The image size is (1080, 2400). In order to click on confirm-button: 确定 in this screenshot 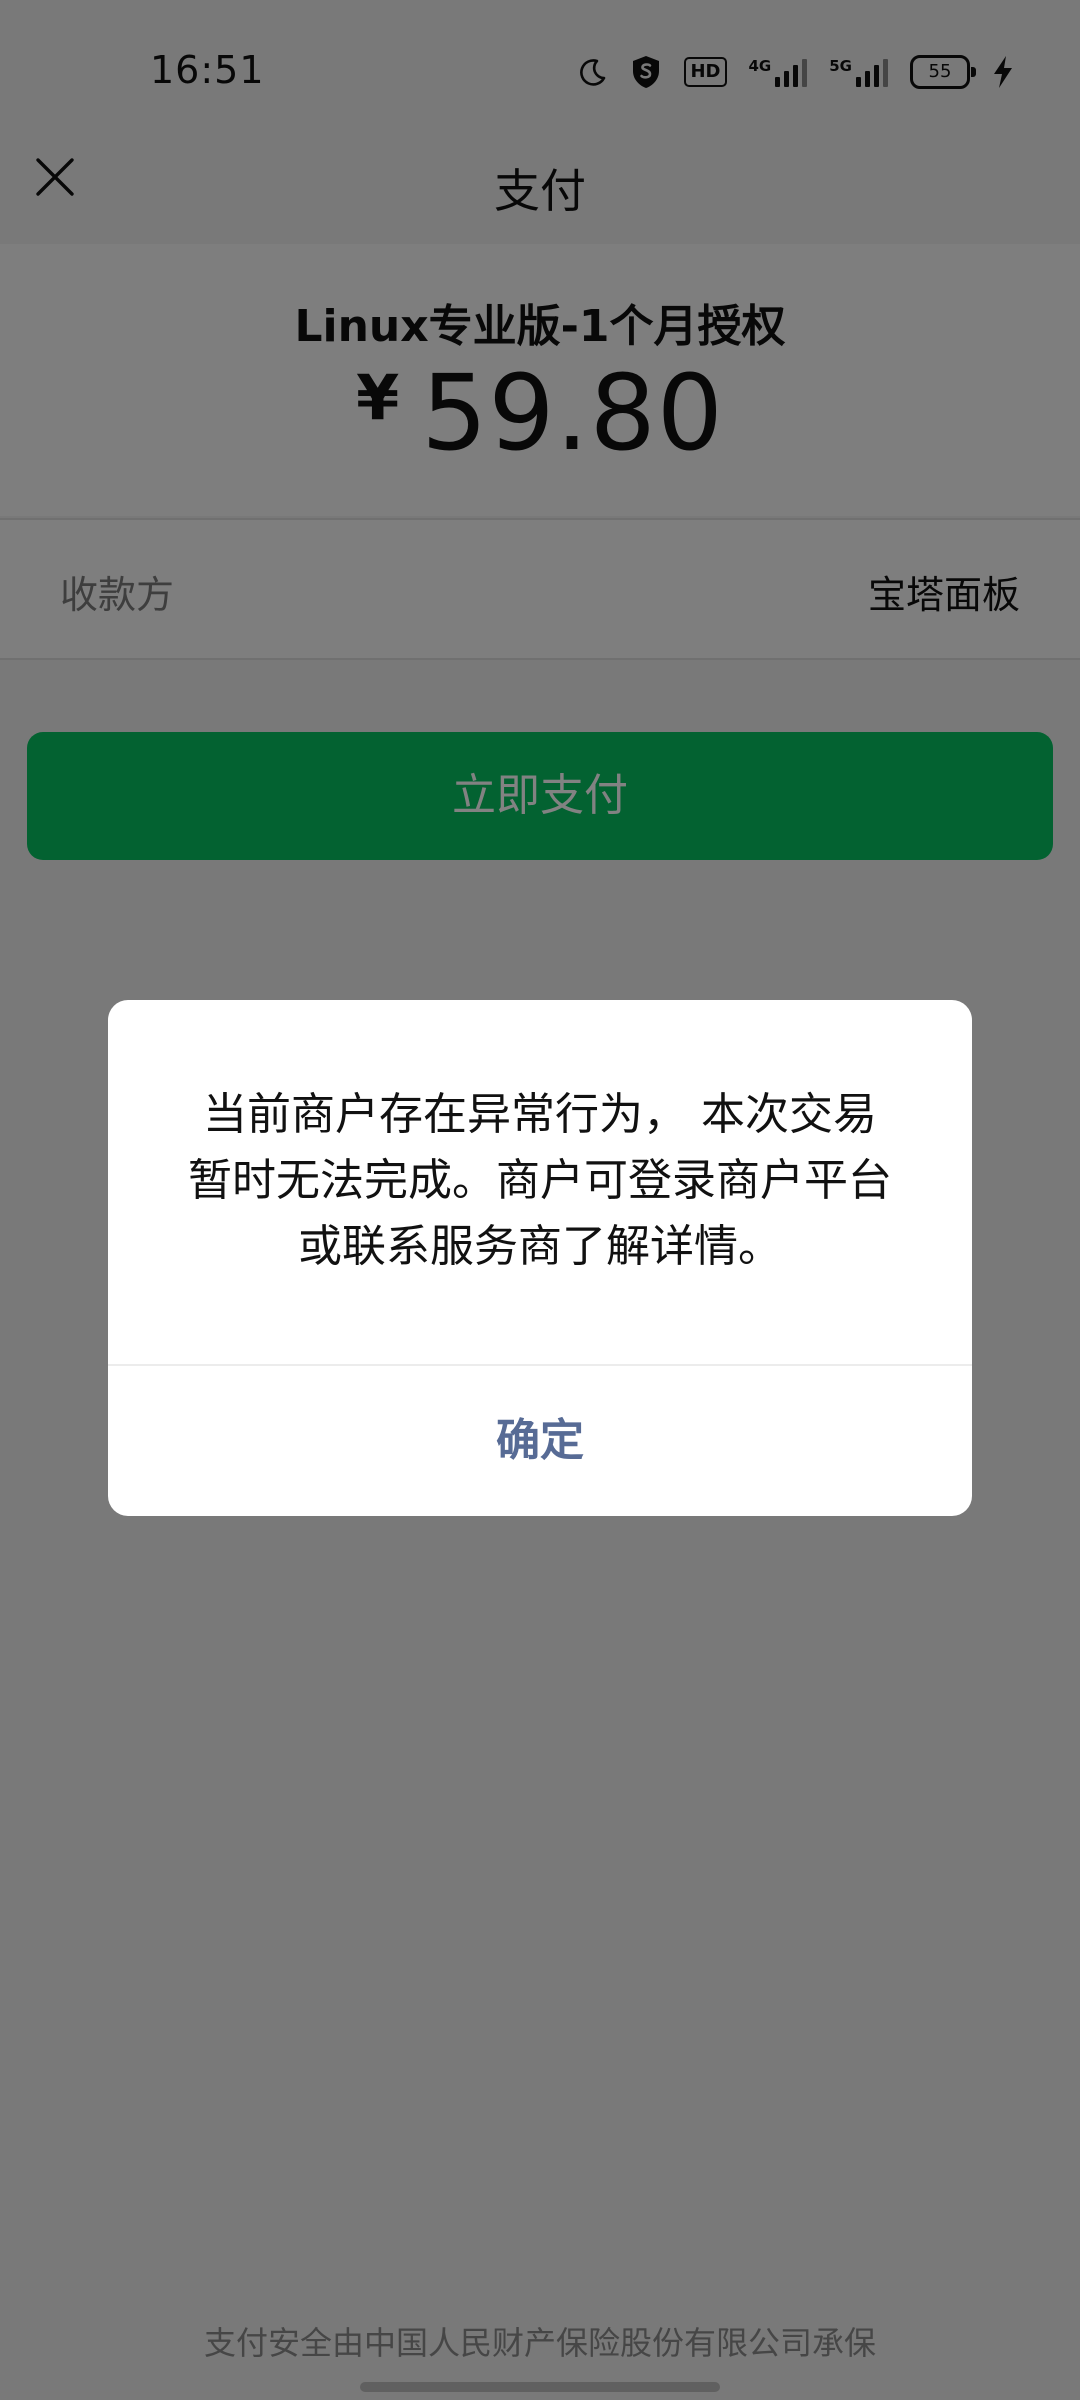, I will do `click(540, 1441)`.